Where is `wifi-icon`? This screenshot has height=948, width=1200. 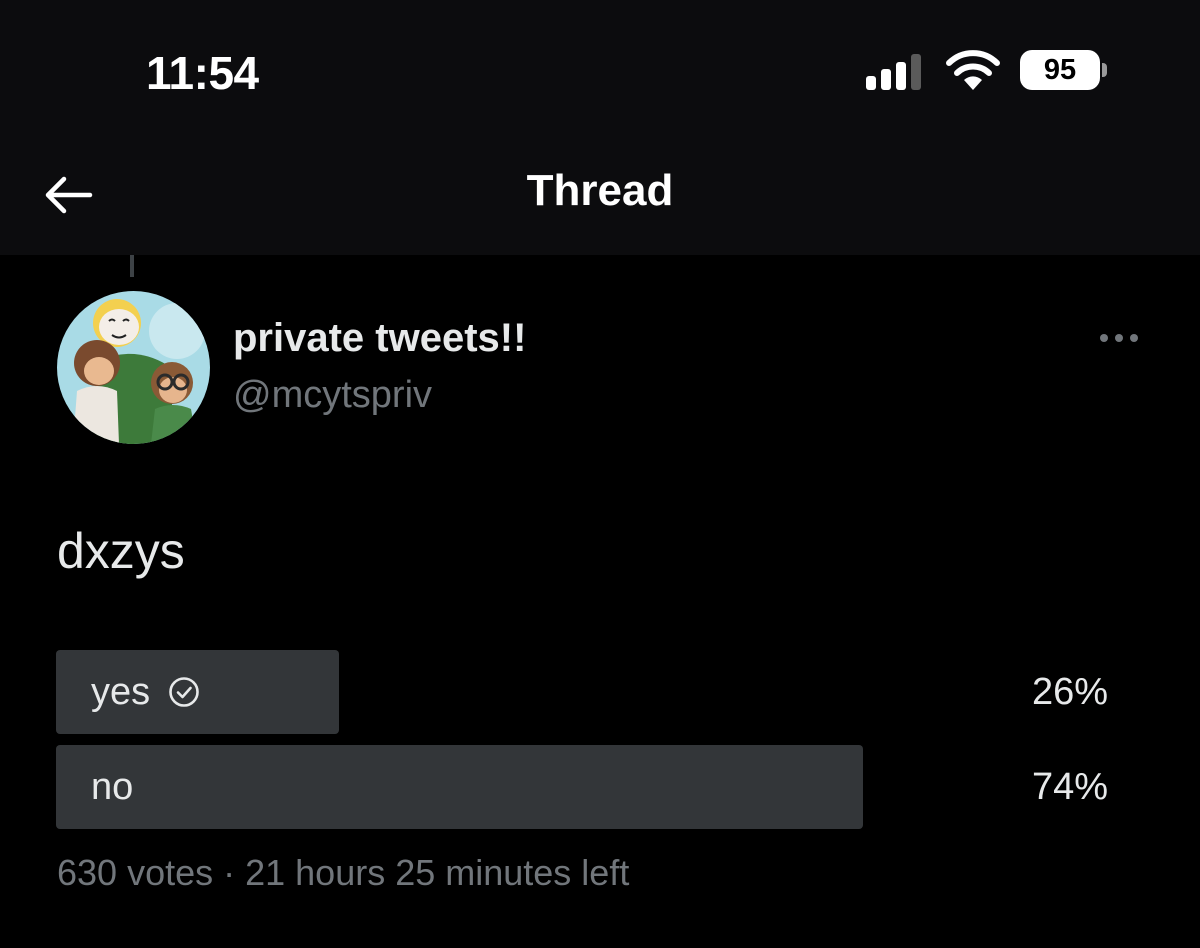
wifi-icon is located at coordinates (973, 70).